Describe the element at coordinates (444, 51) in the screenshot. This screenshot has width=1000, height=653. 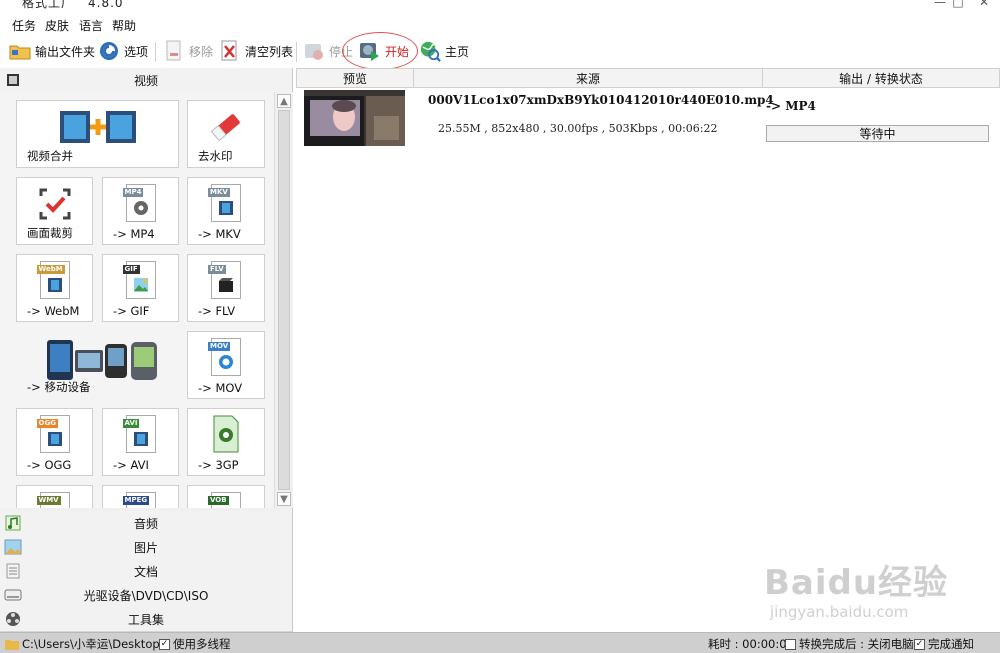
I see `home-button: 主页` at that location.